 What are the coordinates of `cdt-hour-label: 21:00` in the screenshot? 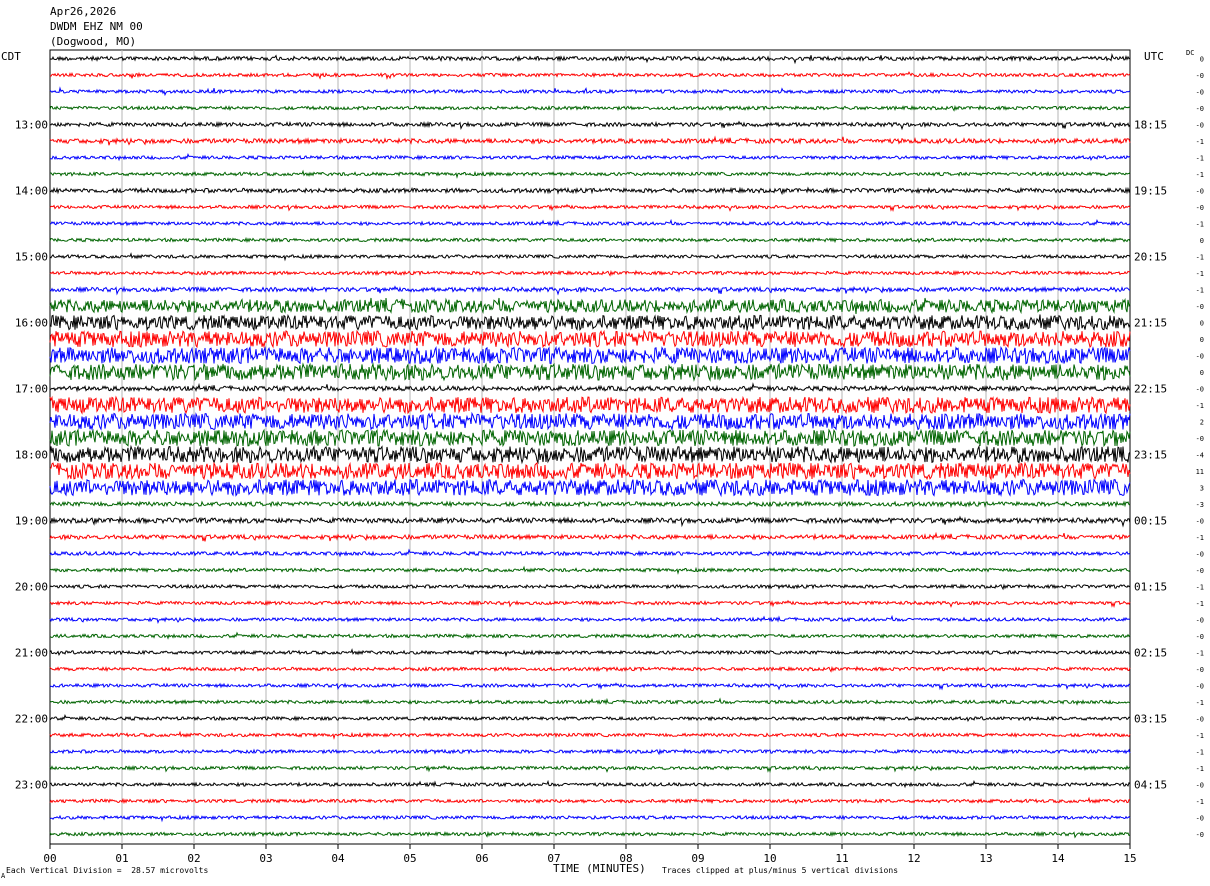 It's located at (31, 653).